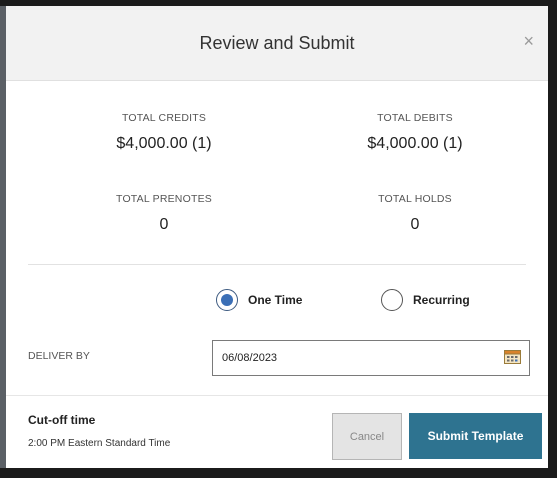 The image size is (557, 478). Describe the element at coordinates (62, 420) in the screenshot. I see `cutoff-title: Cut-off time` at that location.